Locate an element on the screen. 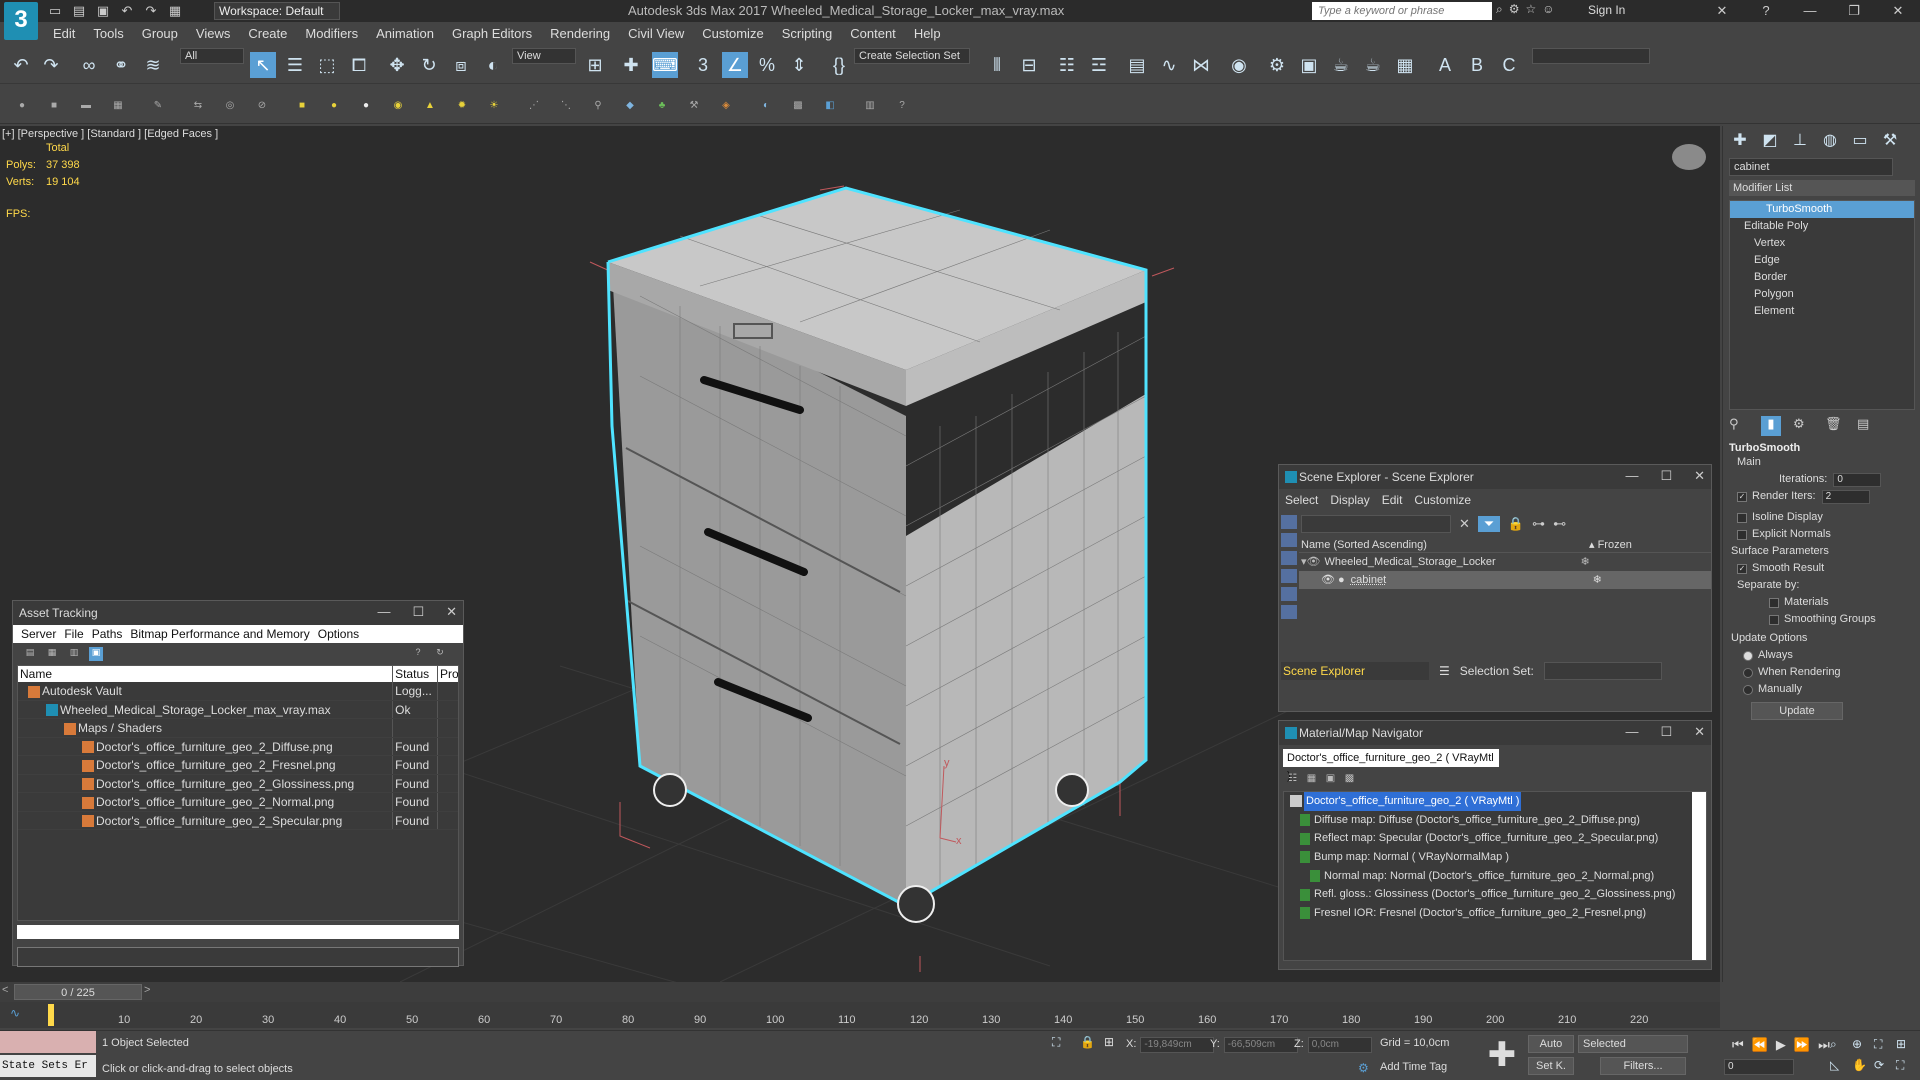 The image size is (1920, 1080). menu-bitmap-performance: Bitmap Performance and Memory is located at coordinates (219, 634).